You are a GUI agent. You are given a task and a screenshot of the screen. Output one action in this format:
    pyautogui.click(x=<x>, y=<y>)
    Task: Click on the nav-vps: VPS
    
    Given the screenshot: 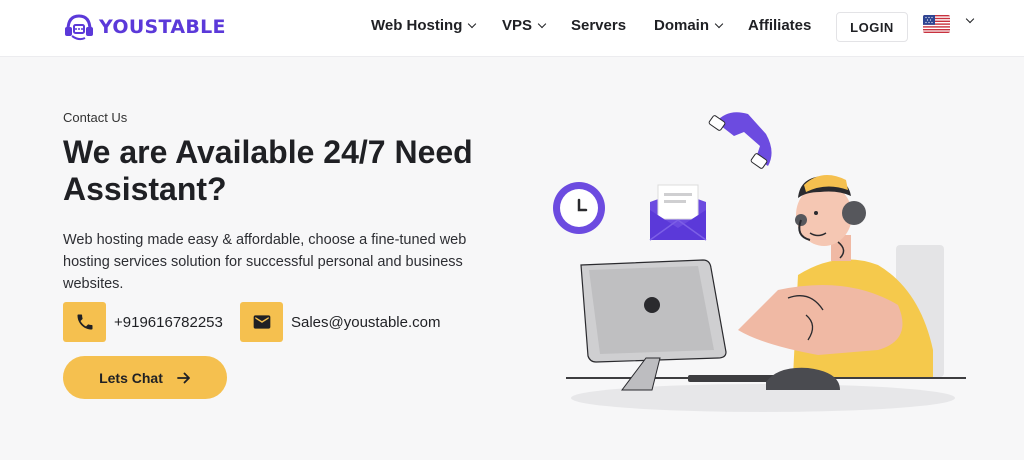 What is the action you would take?
    pyautogui.click(x=524, y=25)
    